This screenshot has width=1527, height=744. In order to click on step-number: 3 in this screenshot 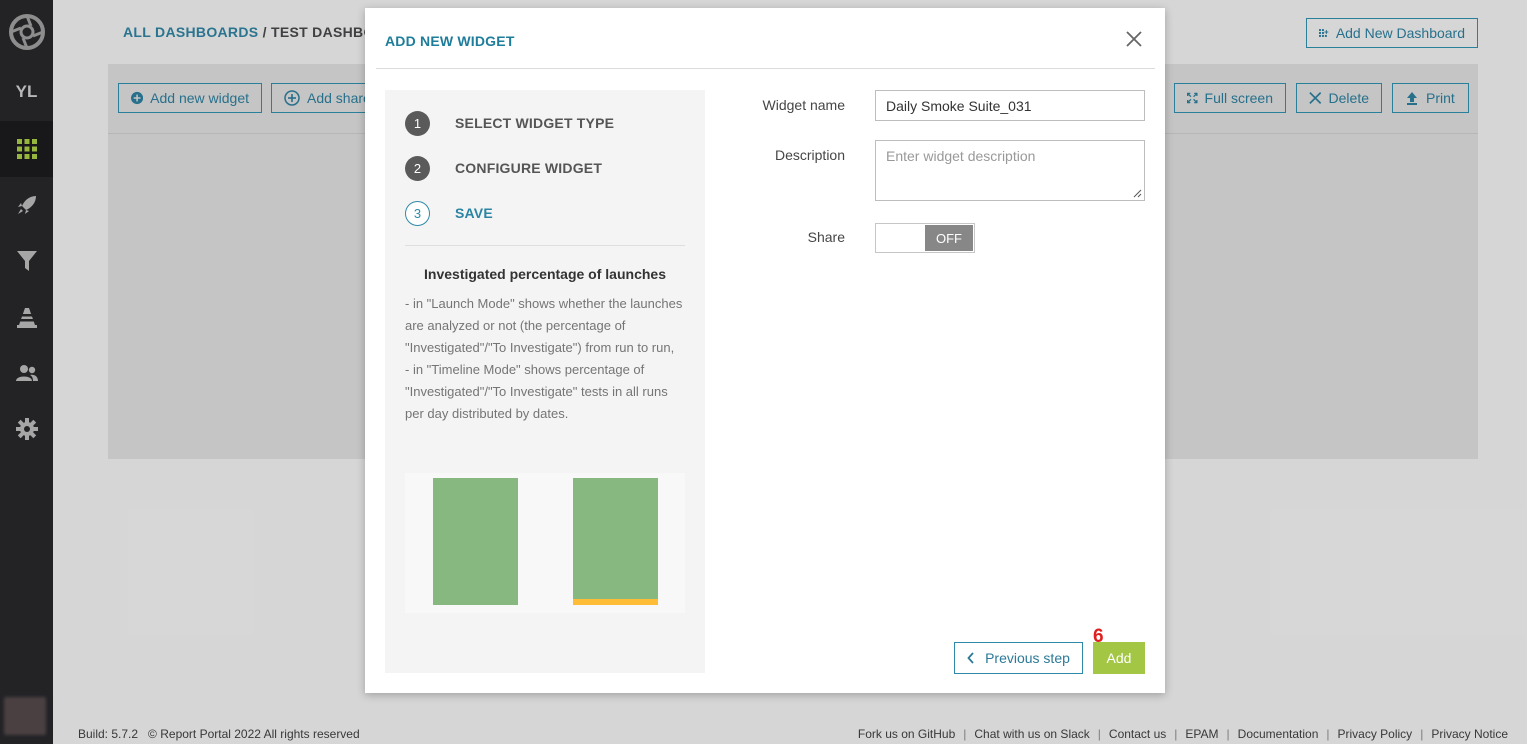, I will do `click(417, 213)`.